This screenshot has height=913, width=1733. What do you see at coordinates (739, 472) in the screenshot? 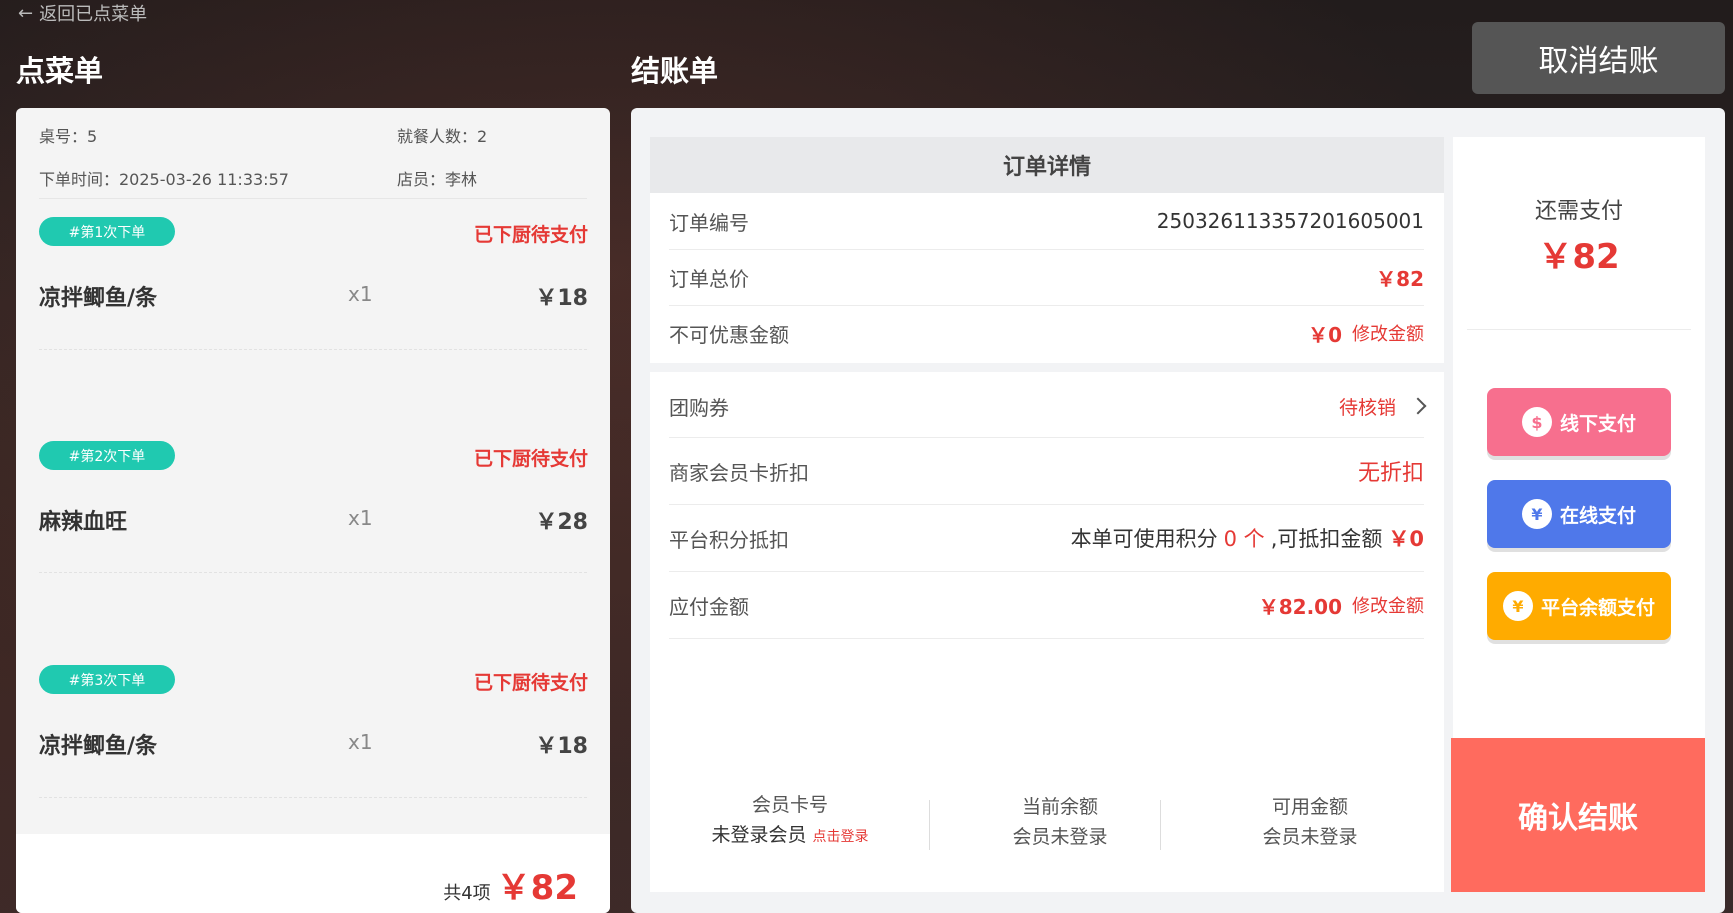
I see `row-label: 商家会员卡折扣` at bounding box center [739, 472].